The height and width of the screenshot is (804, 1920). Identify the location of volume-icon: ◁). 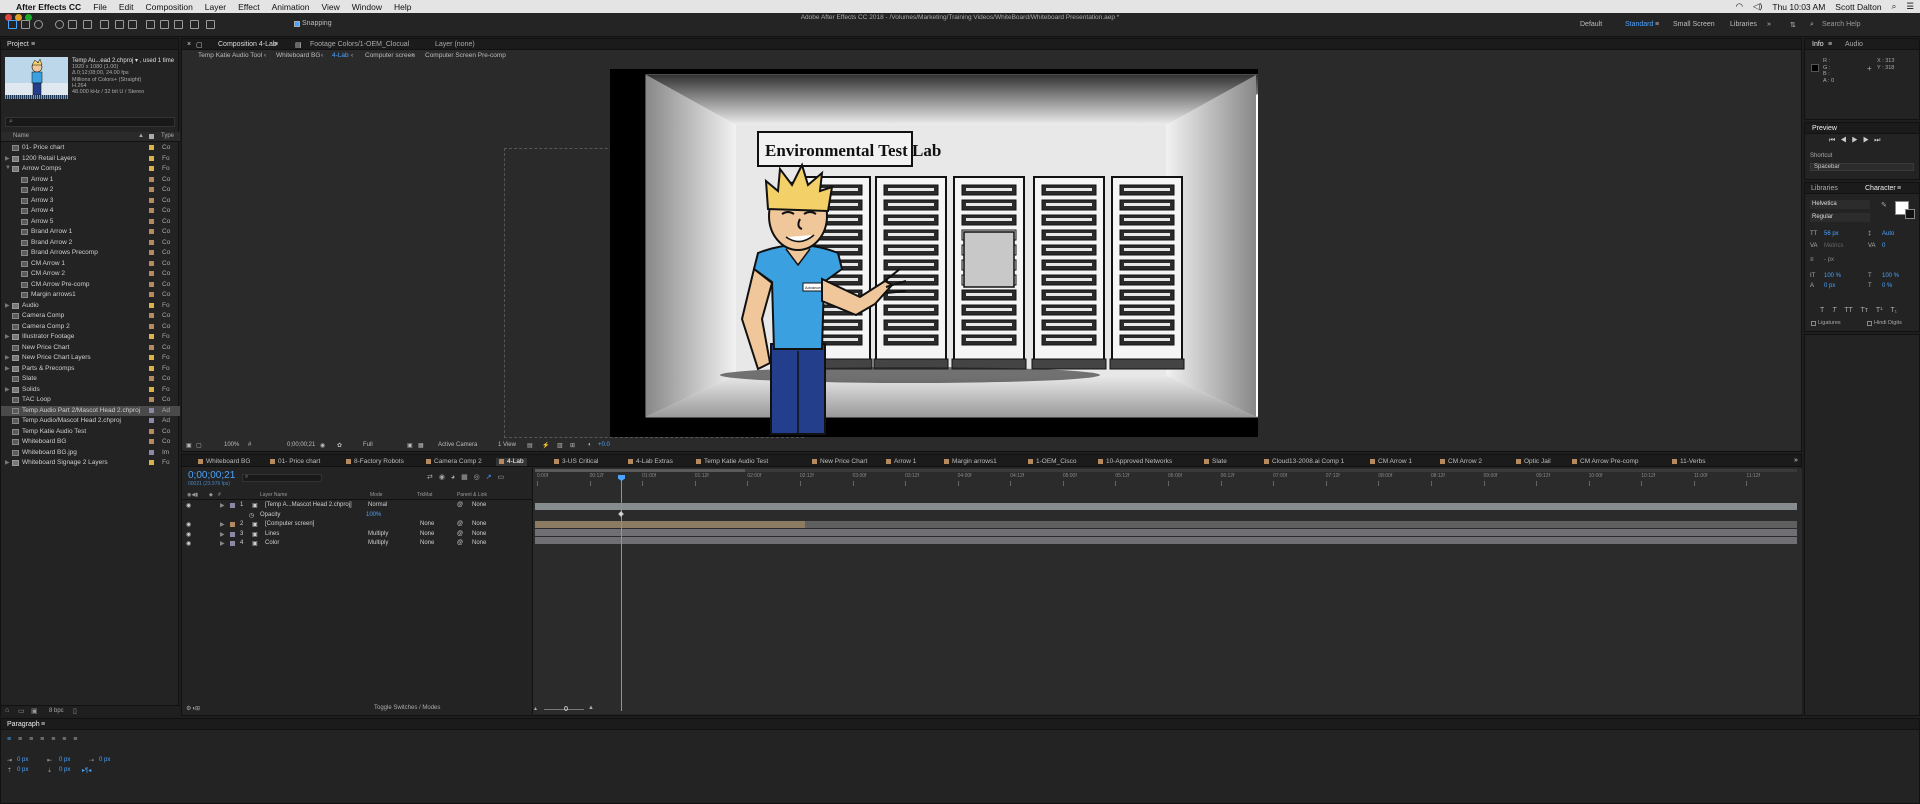
(1757, 6).